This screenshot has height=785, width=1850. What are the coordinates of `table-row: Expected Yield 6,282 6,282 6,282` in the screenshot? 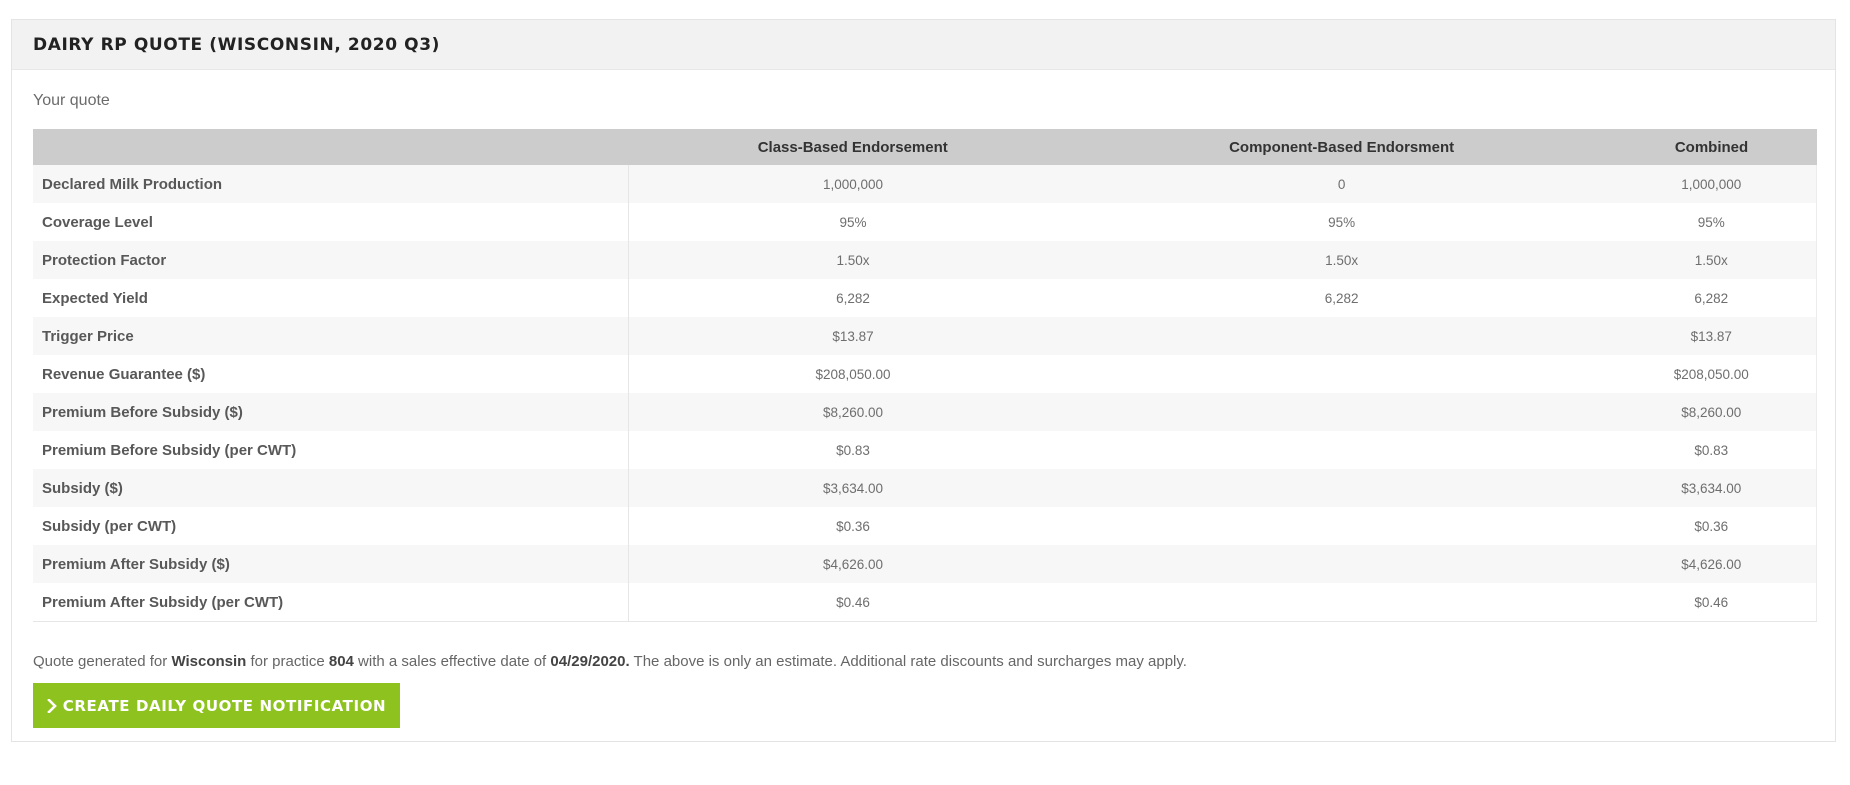 It's located at (925, 298).